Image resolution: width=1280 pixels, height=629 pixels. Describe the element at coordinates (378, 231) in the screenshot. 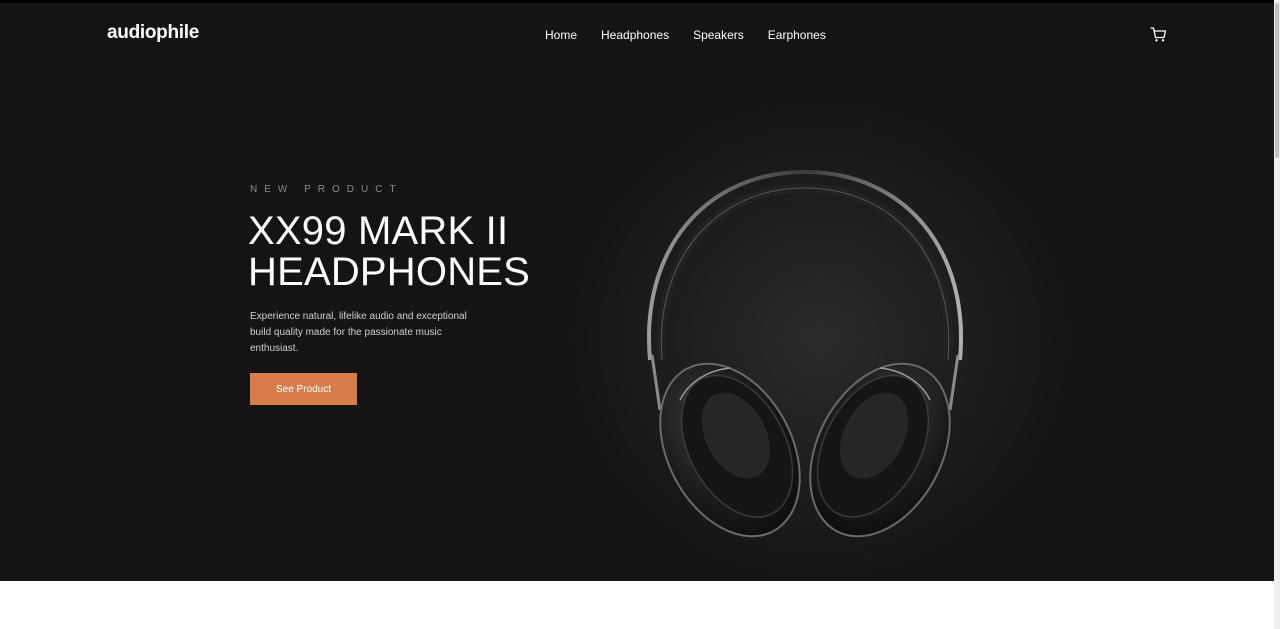

I see `hero-title-line1: XX99 MARK II` at that location.